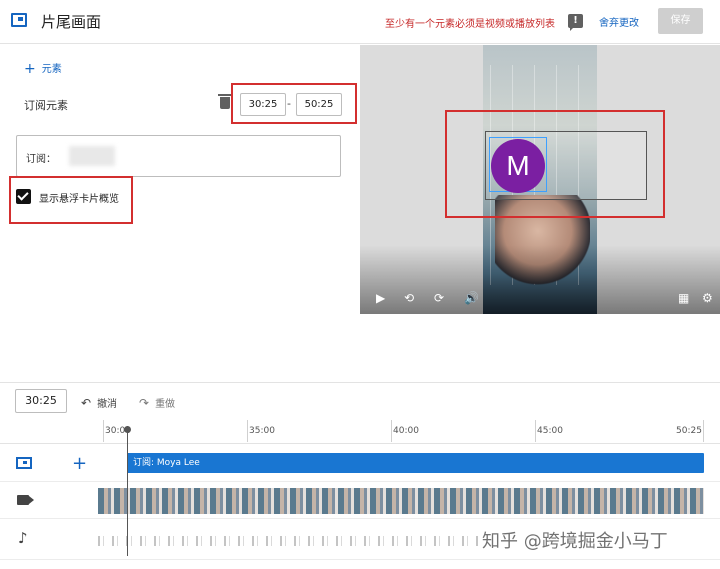 This screenshot has width=720, height=569. I want to click on add-element-plus-icon: +, so click(79, 463).